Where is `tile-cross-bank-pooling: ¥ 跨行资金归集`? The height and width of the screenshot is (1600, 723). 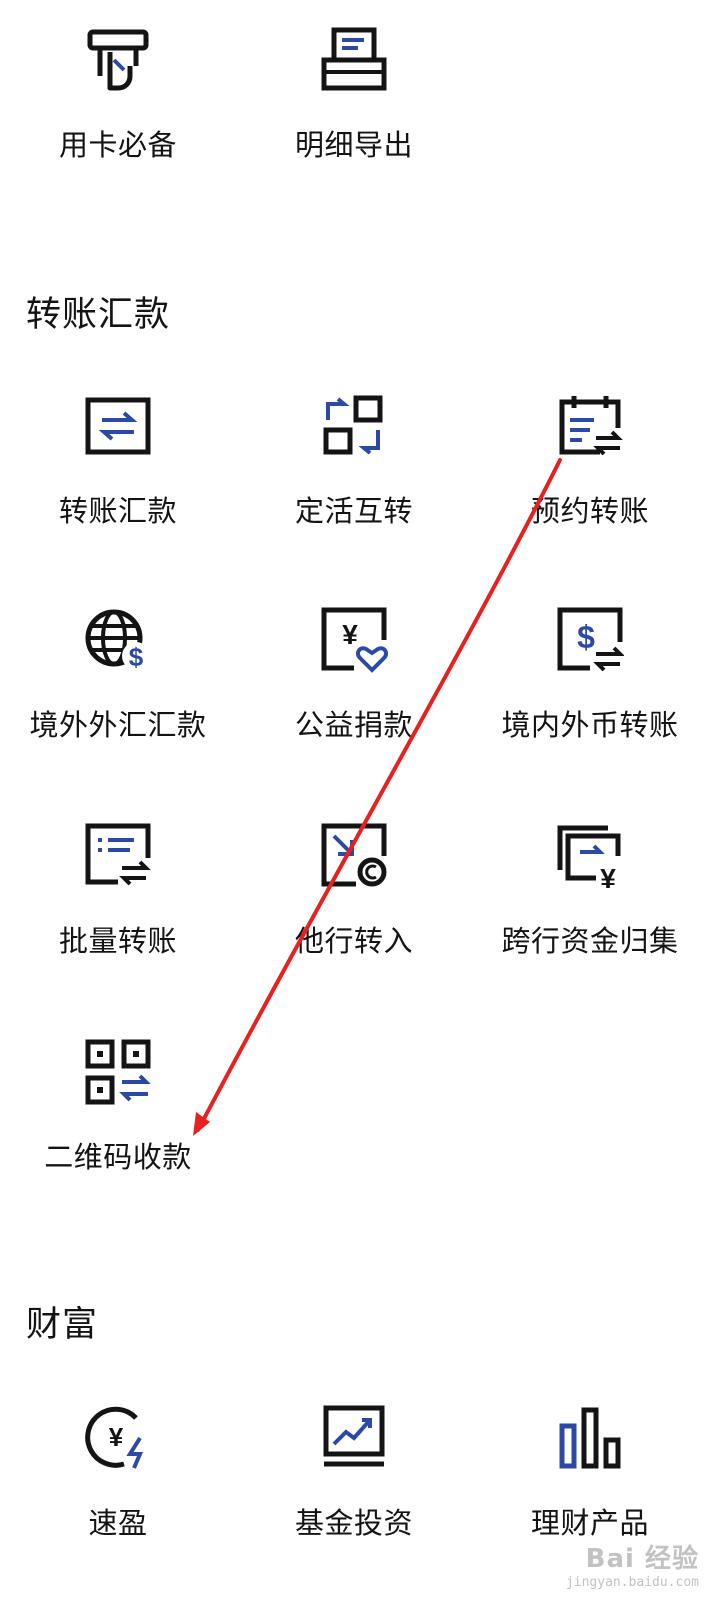 tile-cross-bank-pooling: ¥ 跨行资金归集 is located at coordinates (590, 907).